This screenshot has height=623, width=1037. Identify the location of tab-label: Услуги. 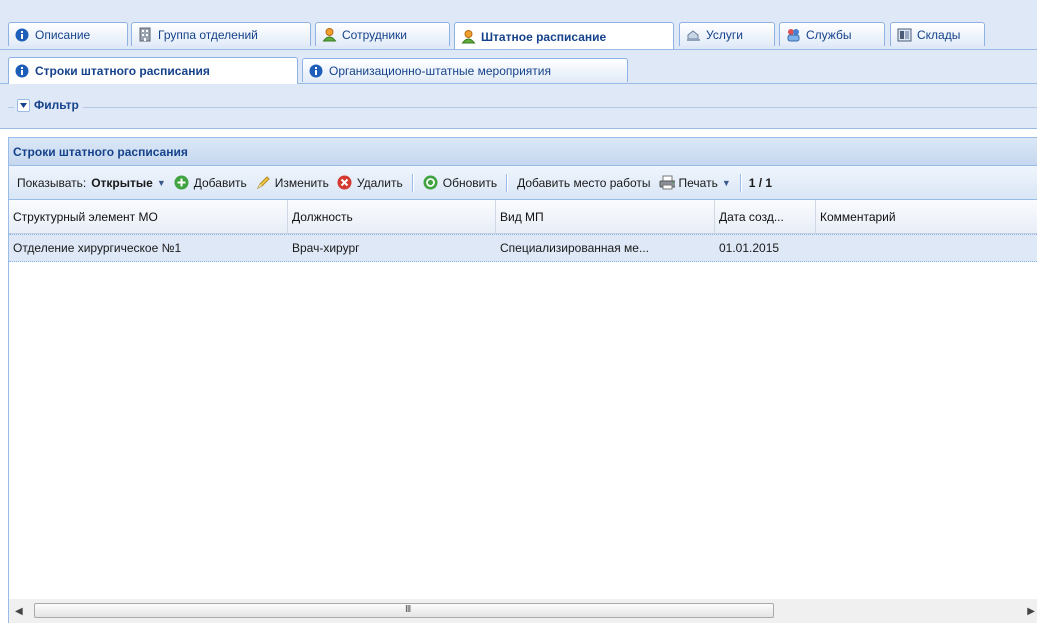
(724, 34).